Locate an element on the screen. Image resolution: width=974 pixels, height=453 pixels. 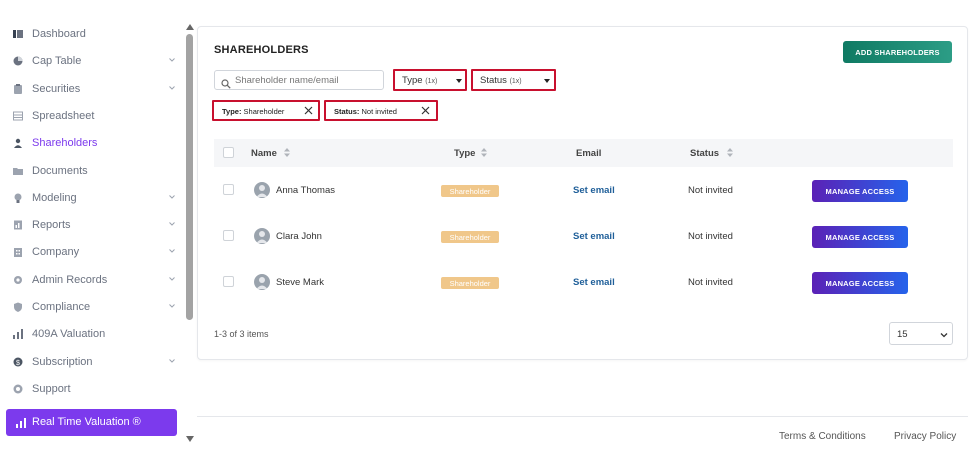
sidebar-item-reports: Reports is located at coordinates (93, 225).